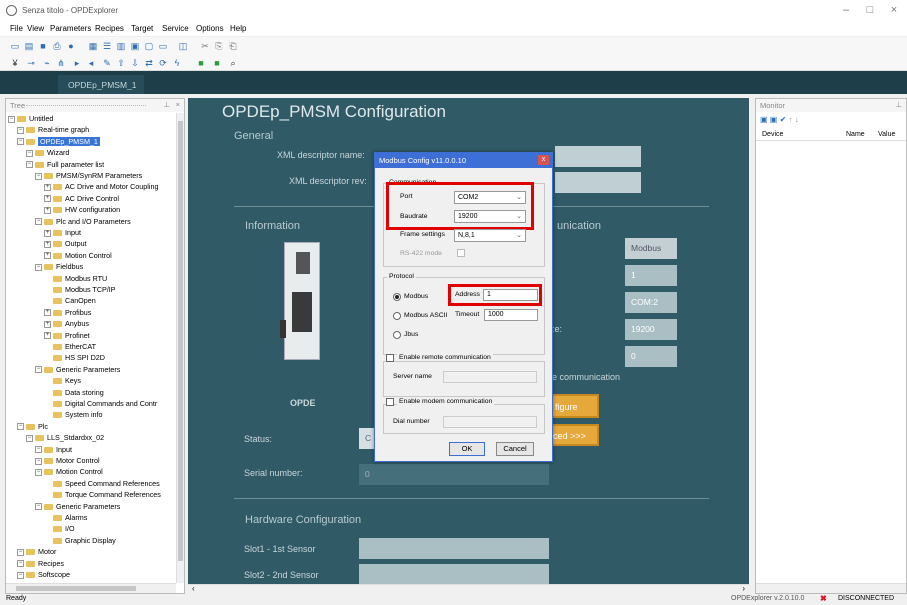  What do you see at coordinates (149, 63) in the screenshot?
I see `compare-icon: ⇄` at bounding box center [149, 63].